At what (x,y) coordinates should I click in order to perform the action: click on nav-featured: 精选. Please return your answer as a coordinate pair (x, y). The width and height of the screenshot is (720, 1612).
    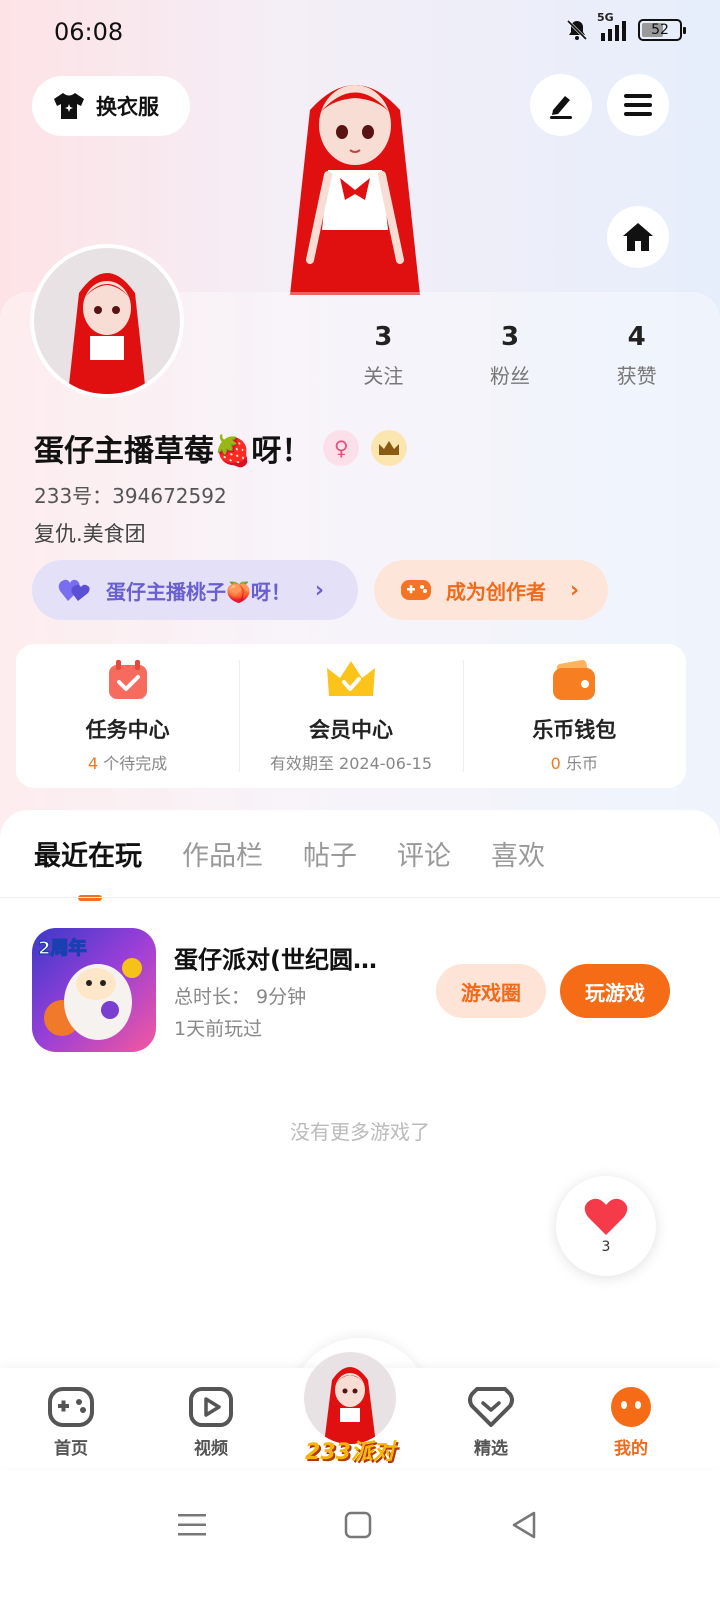
    Looking at the image, I should click on (491, 1422).